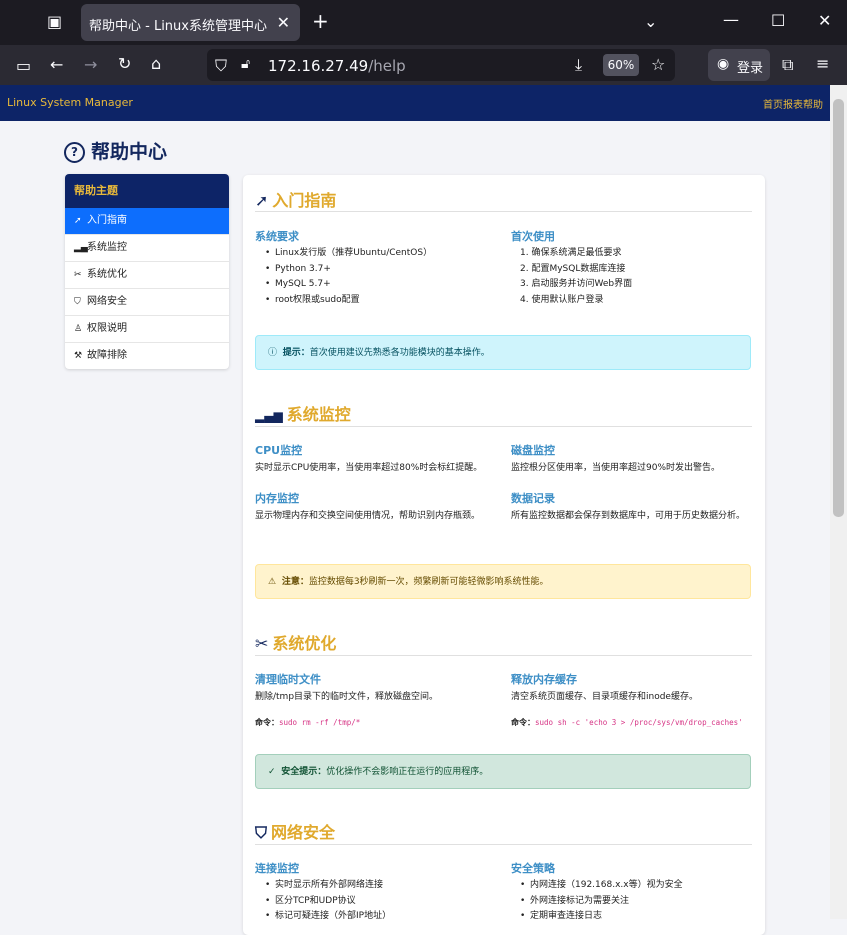 Image resolution: width=847 pixels, height=935 pixels. I want to click on scrollbar-thumb, so click(838, 308).